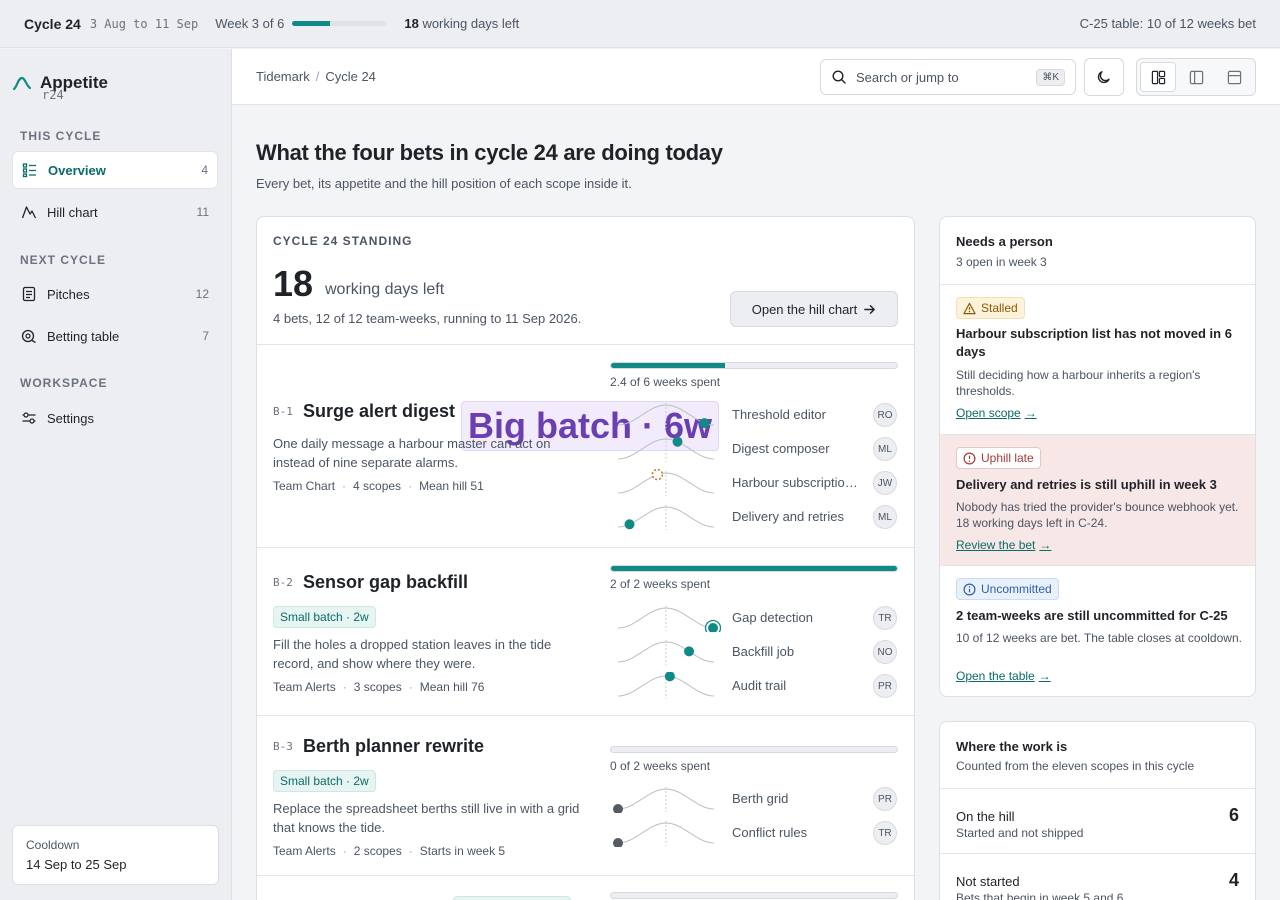 Image resolution: width=1280 pixels, height=900 pixels. I want to click on scope-row: Gap detection TR, so click(754, 618).